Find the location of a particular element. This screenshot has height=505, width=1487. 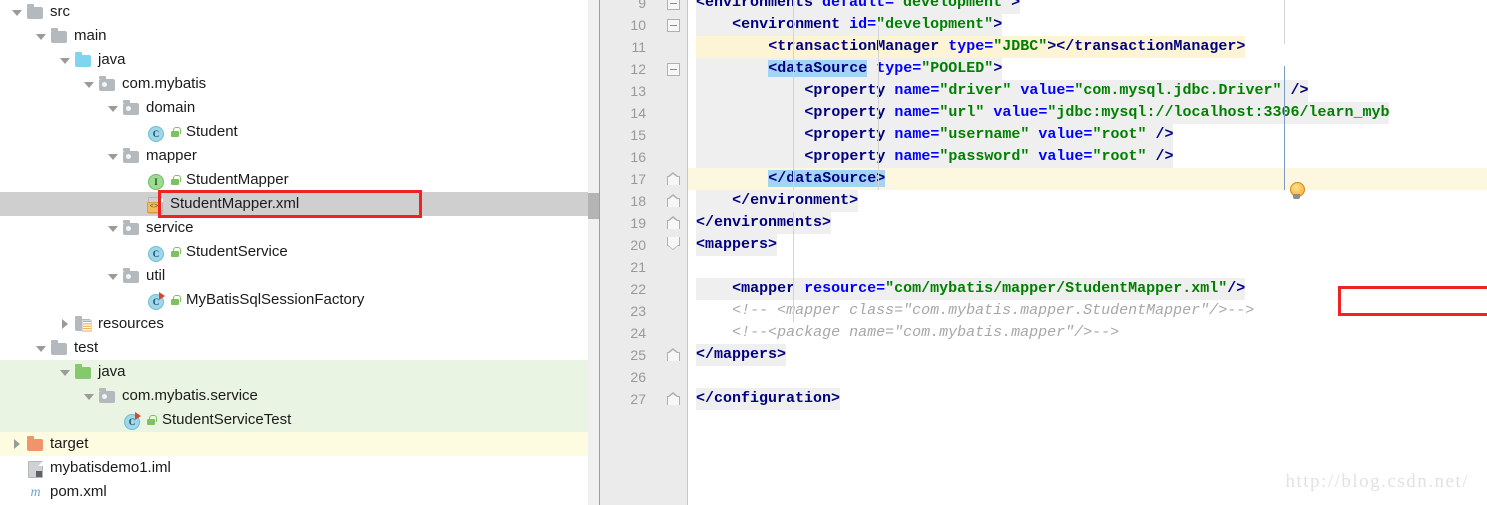

tree-row: domain is located at coordinates (294, 108).